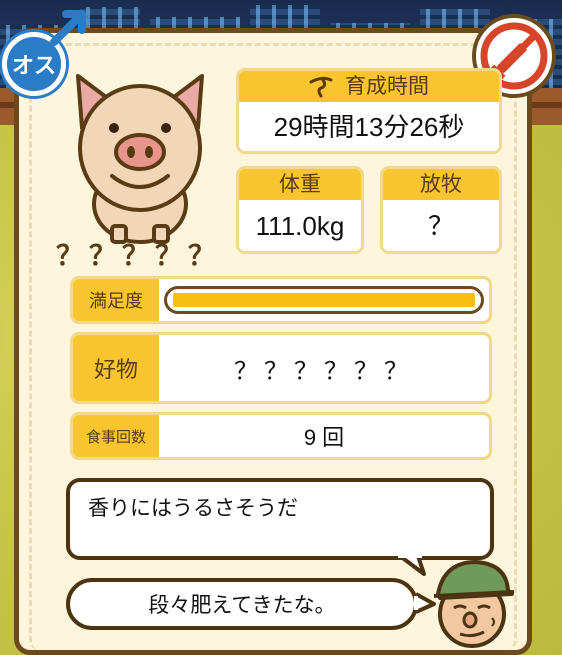 The height and width of the screenshot is (655, 562). I want to click on meal-count-label: 食事回数, so click(116, 436).